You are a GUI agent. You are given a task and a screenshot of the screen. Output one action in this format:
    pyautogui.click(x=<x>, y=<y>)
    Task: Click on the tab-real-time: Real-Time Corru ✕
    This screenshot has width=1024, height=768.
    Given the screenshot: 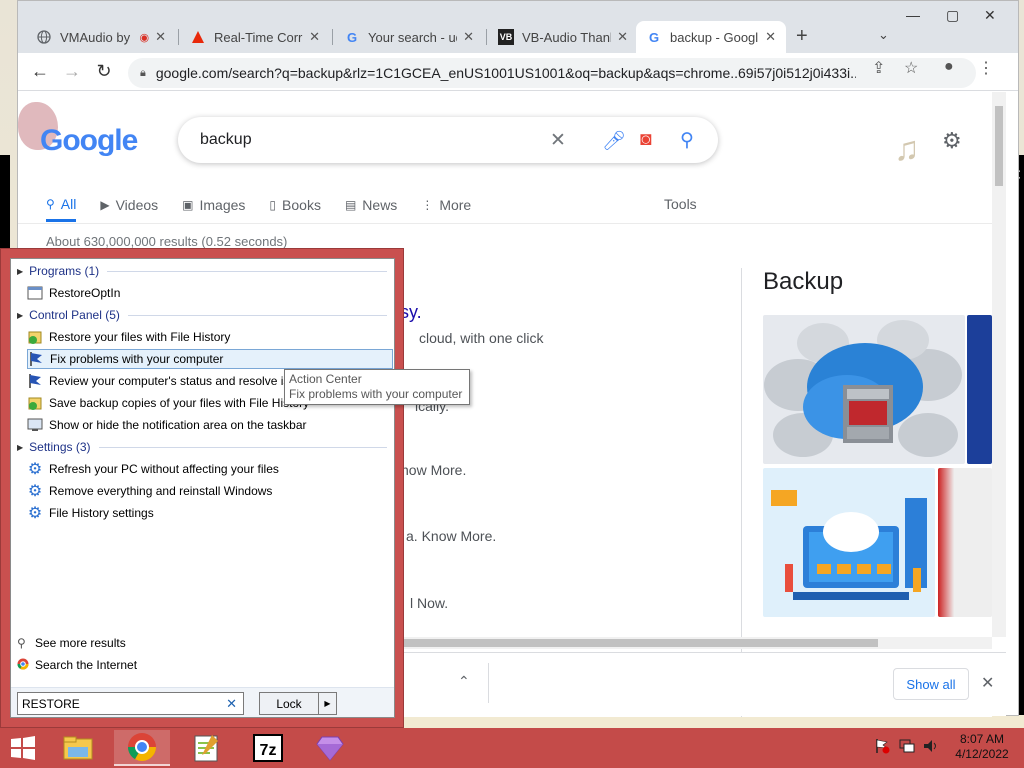 What is the action you would take?
    pyautogui.click(x=255, y=37)
    